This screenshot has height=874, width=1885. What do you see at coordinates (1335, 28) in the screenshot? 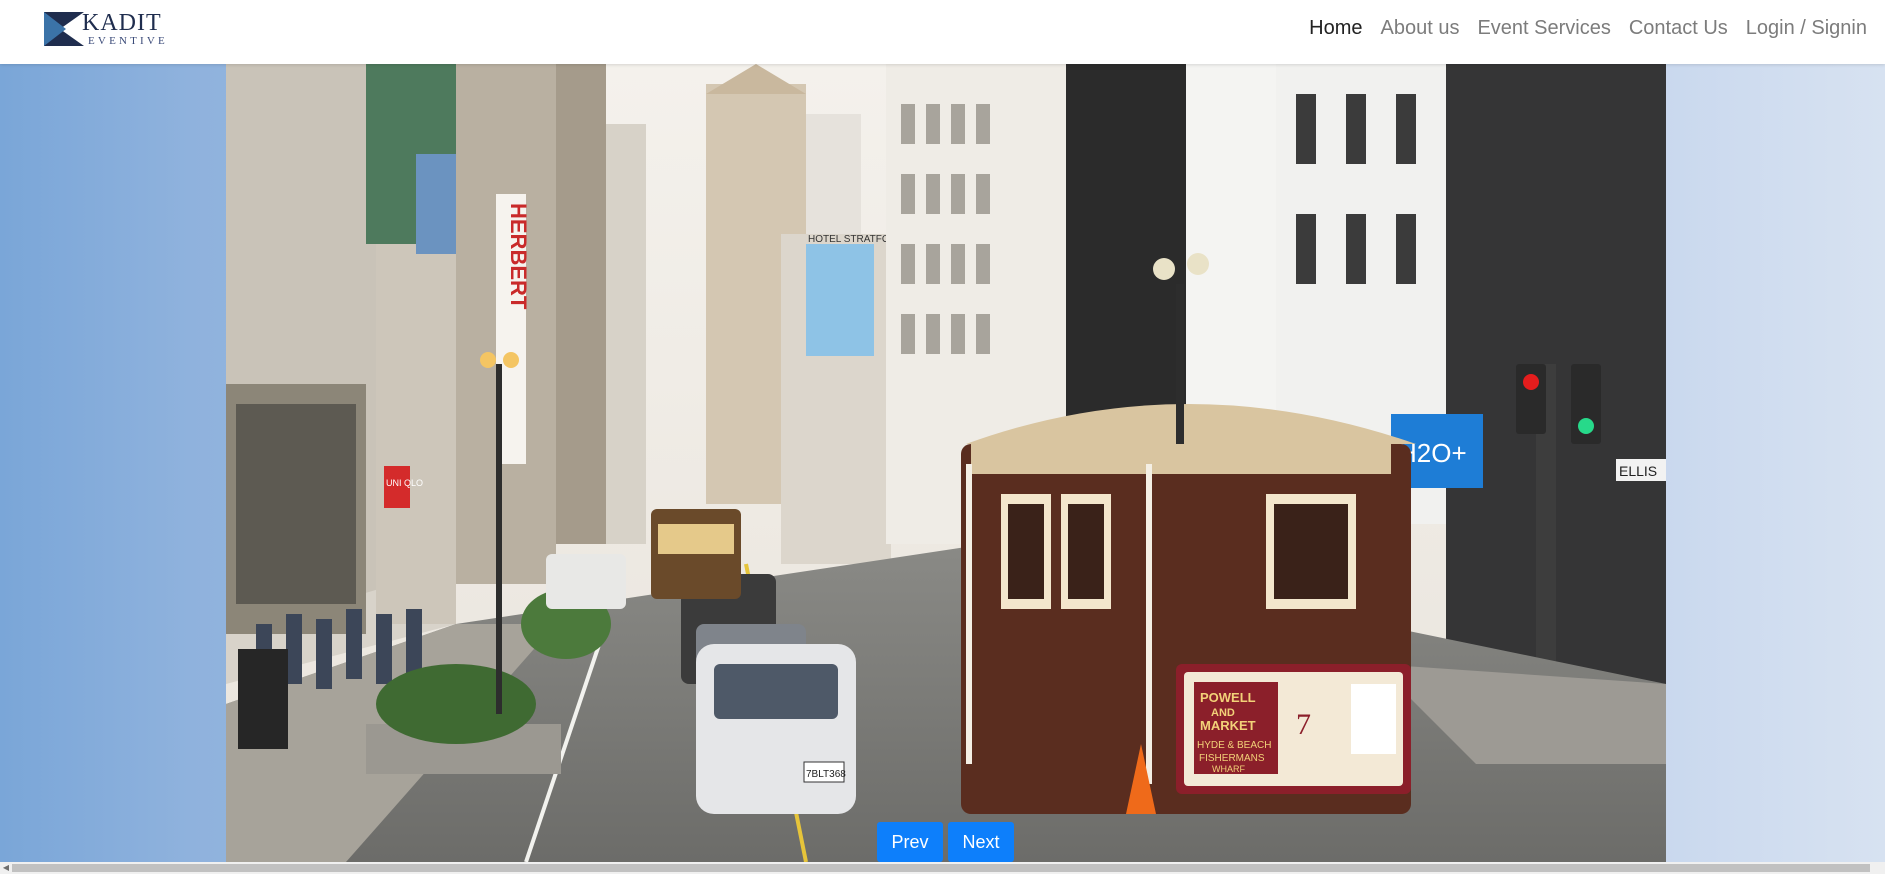
I see `nav-home: Home` at bounding box center [1335, 28].